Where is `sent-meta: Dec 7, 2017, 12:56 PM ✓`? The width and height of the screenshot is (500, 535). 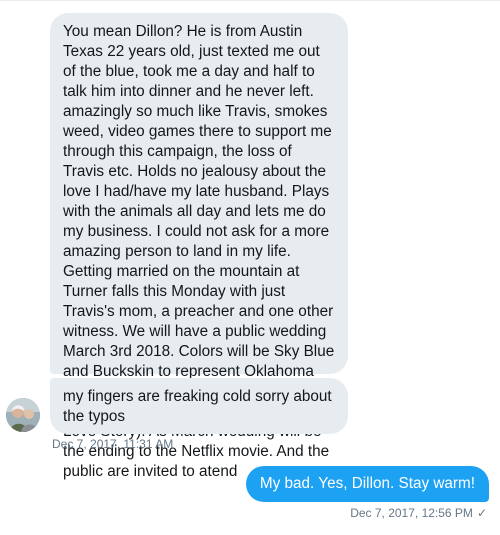 sent-meta: Dec 7, 2017, 12:56 PM ✓ is located at coordinates (418, 513).